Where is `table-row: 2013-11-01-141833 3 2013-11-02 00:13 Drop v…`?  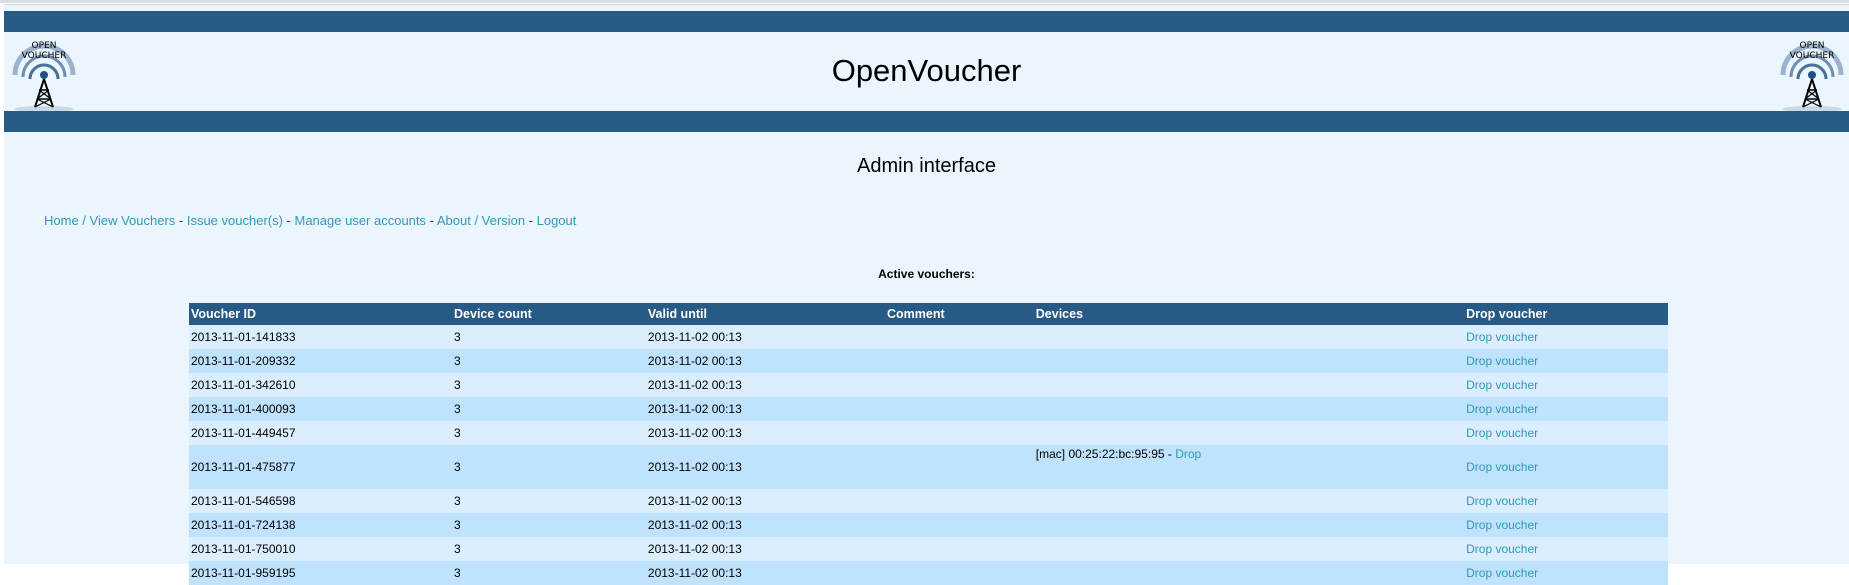
table-row: 2013-11-01-141833 3 2013-11-02 00:13 Drop v… is located at coordinates (928, 337).